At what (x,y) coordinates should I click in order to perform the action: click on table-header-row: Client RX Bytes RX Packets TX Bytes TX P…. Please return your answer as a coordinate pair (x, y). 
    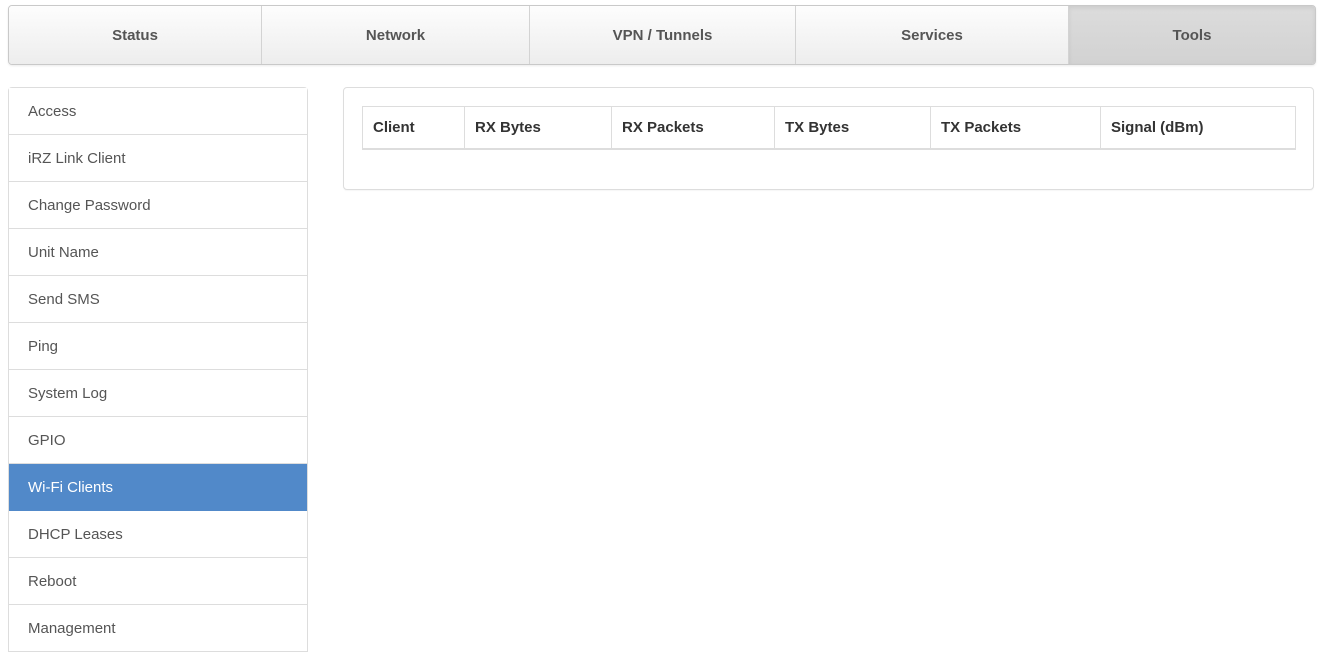
    Looking at the image, I should click on (829, 128).